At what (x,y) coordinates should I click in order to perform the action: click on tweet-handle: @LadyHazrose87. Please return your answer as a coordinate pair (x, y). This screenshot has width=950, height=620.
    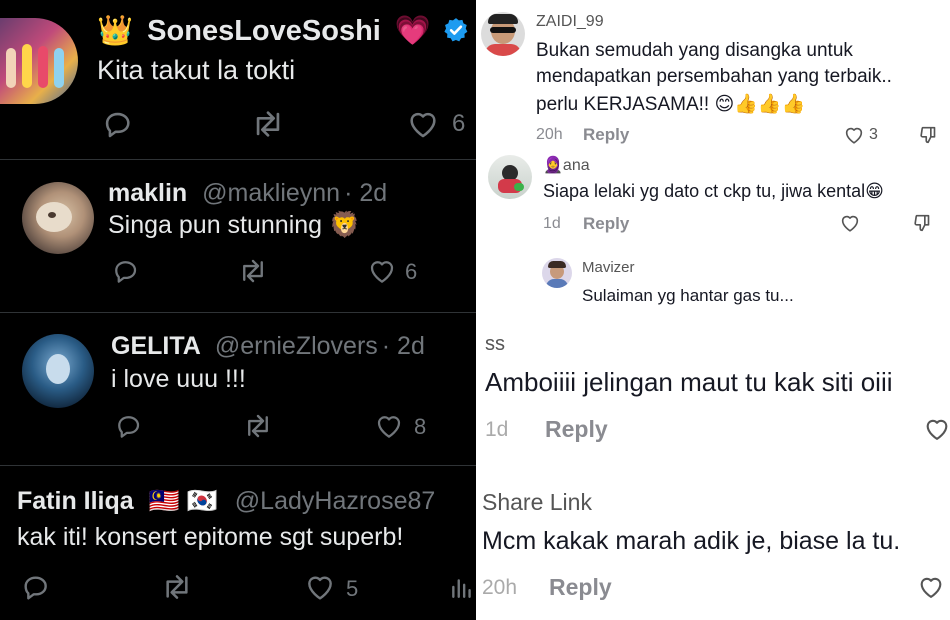
    Looking at the image, I should click on (335, 501).